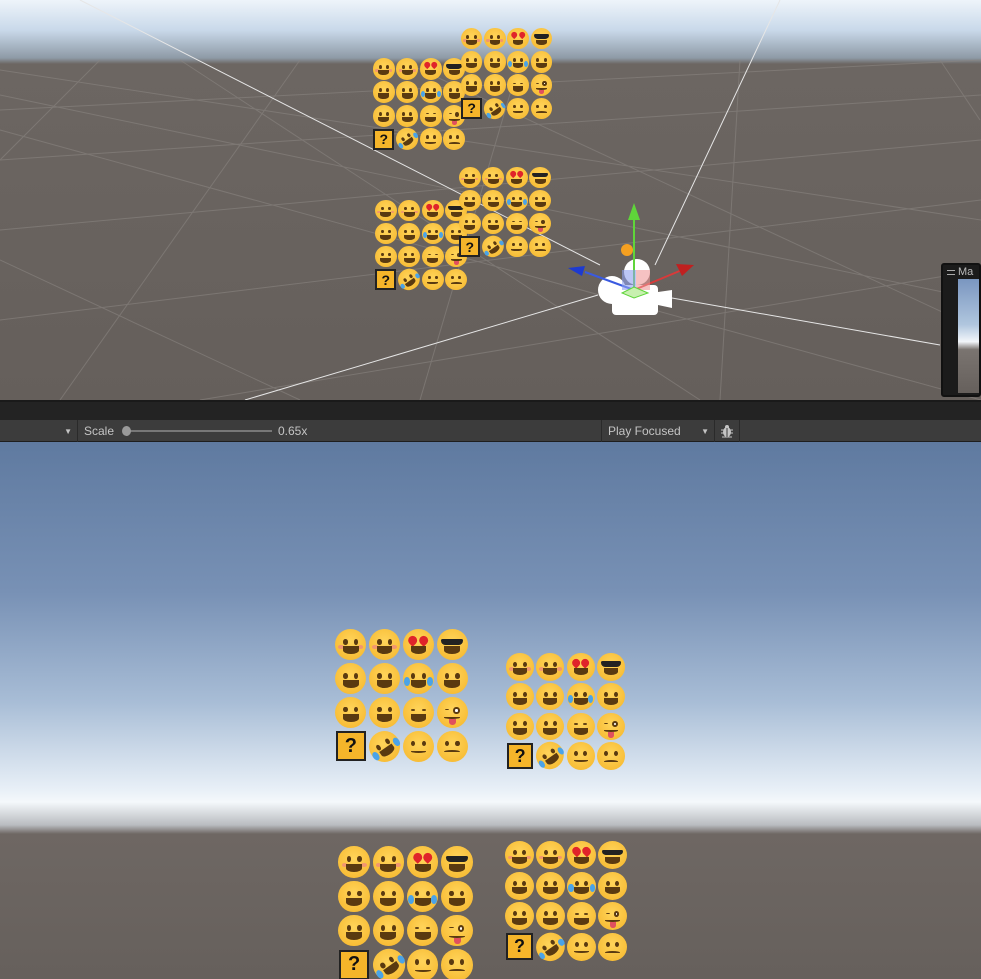 This screenshot has height=979, width=981. What do you see at coordinates (39, 431) in the screenshot?
I see `display-dropdown: ▼` at bounding box center [39, 431].